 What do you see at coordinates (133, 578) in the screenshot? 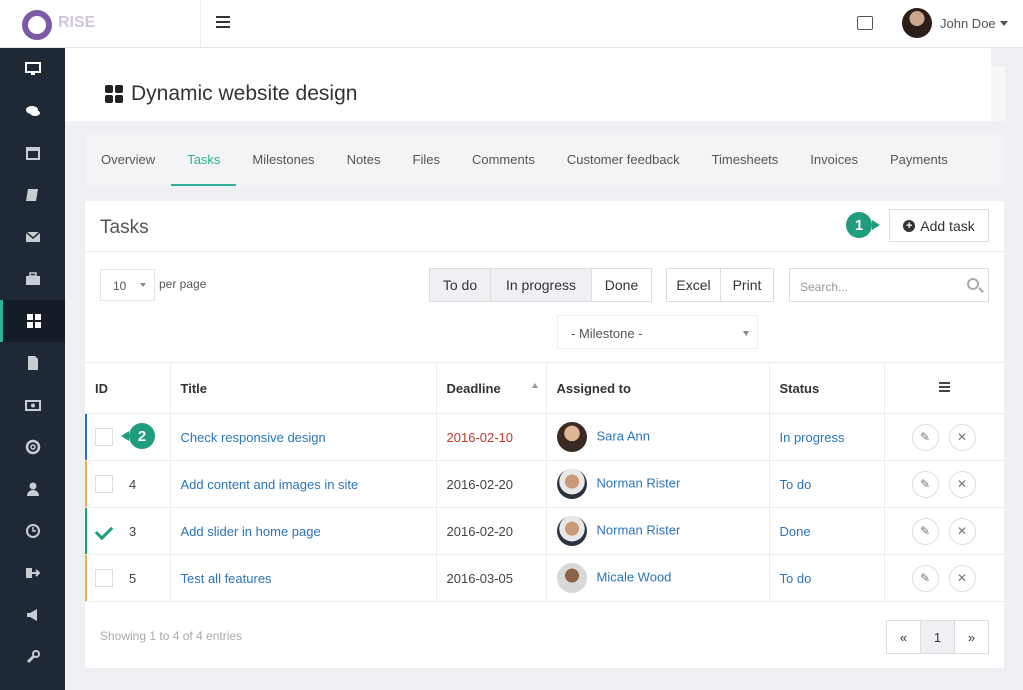
I see `task-id: 5` at bounding box center [133, 578].